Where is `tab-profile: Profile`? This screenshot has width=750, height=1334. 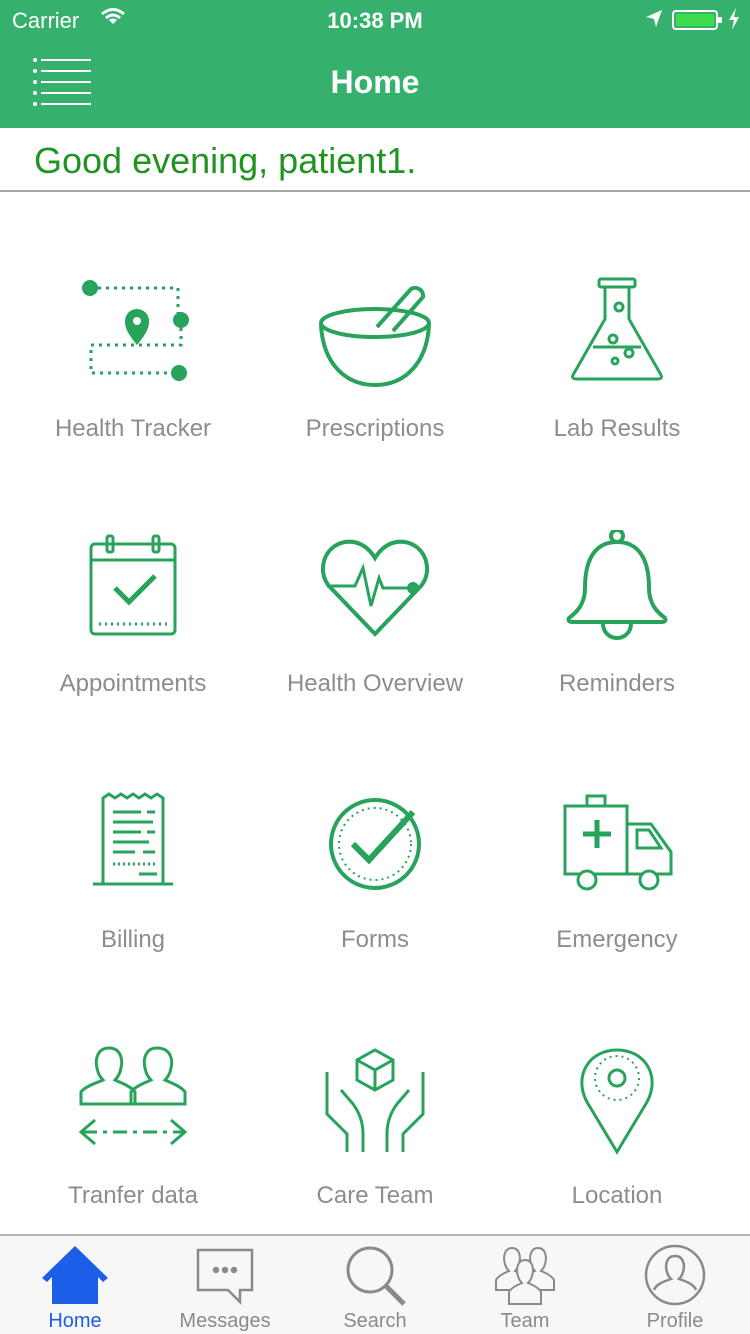
tab-profile: Profile is located at coordinates (675, 1285).